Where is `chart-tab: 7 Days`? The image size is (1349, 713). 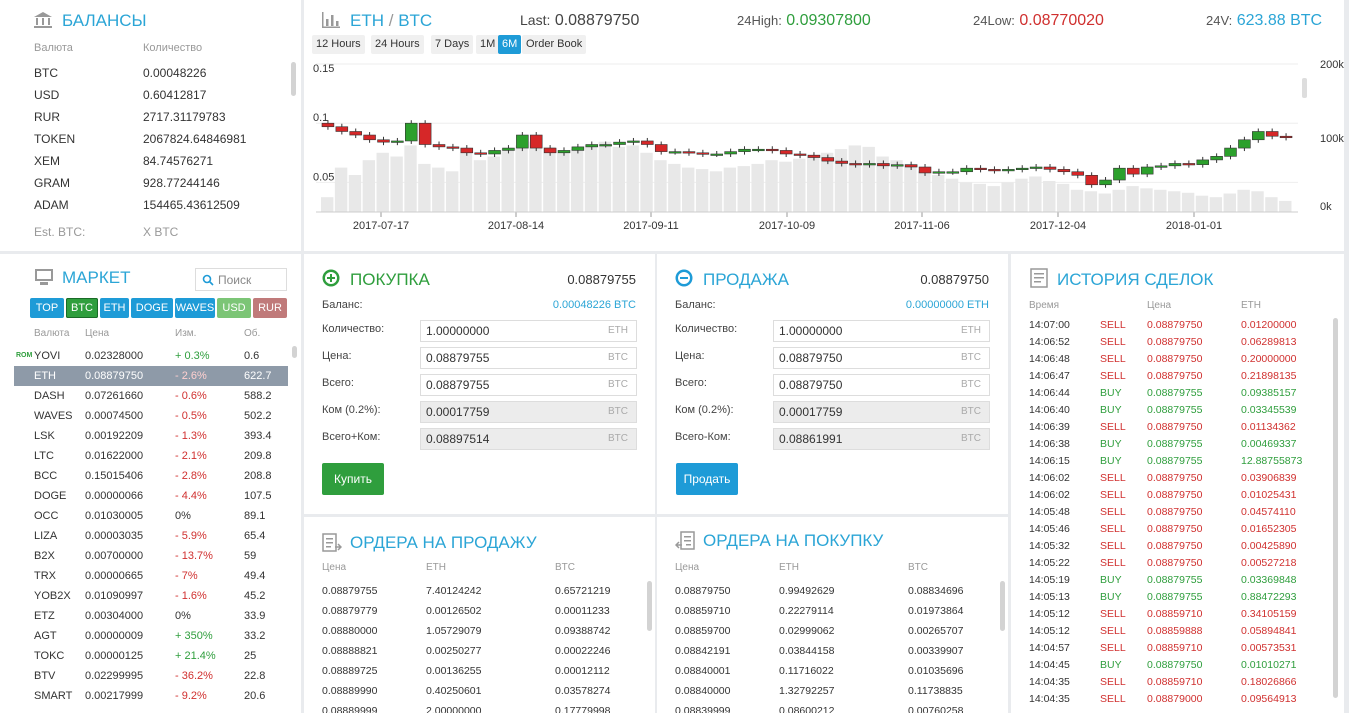 chart-tab: 7 Days is located at coordinates (452, 44).